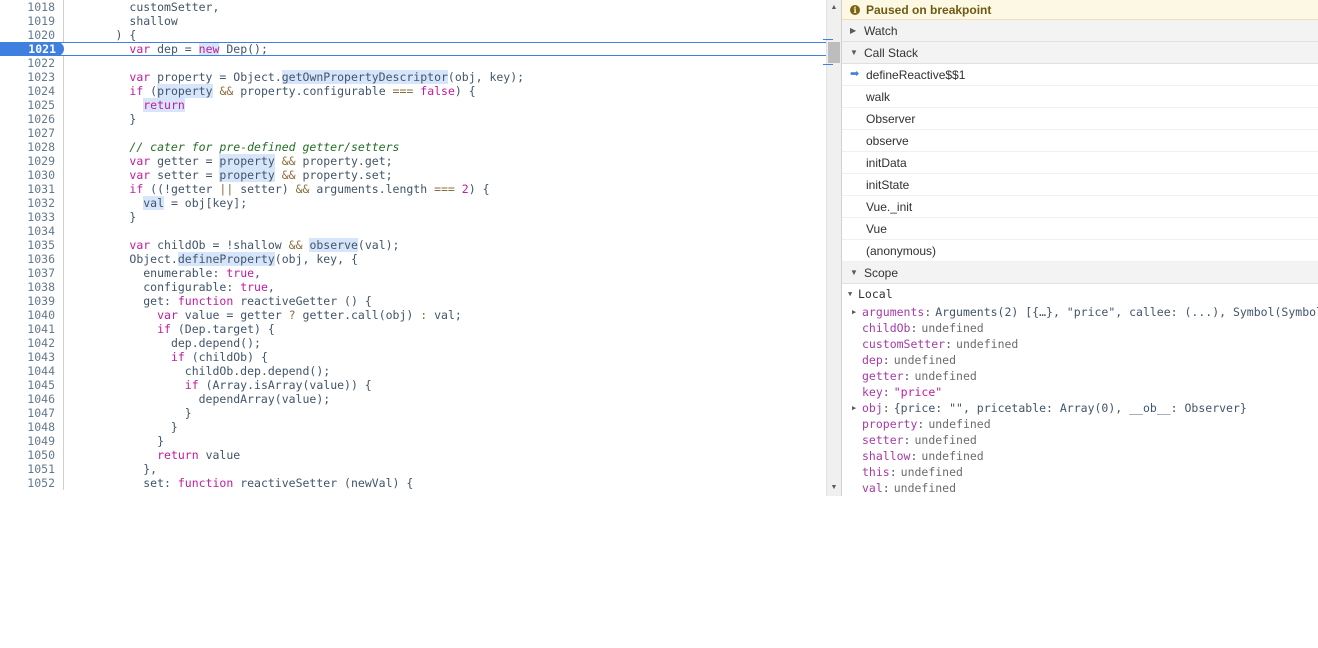 The height and width of the screenshot is (648, 1318). Describe the element at coordinates (445, 371) in the screenshot. I see `code-line-text: childOb.dep.depend();` at that location.